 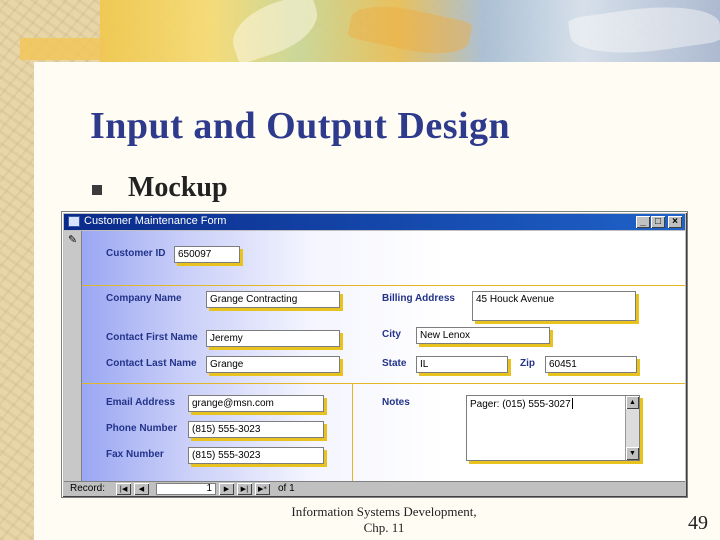 I want to click on company-name-field: Grange Contracting, so click(x=273, y=299).